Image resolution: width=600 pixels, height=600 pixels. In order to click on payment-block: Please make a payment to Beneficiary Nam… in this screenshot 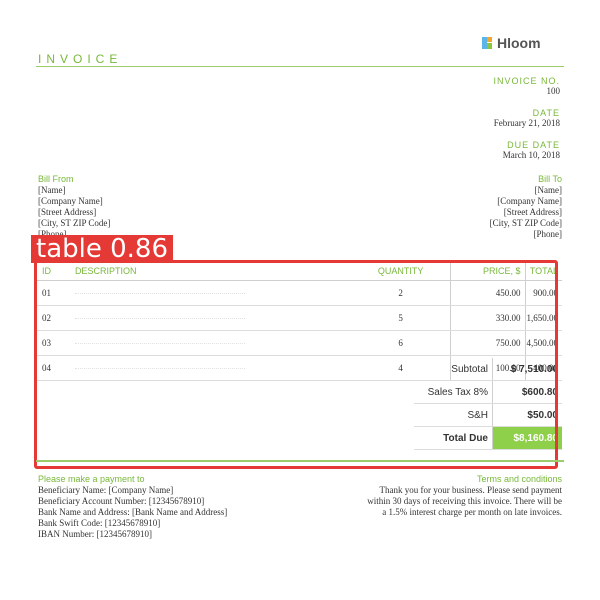, I will do `click(132, 507)`.